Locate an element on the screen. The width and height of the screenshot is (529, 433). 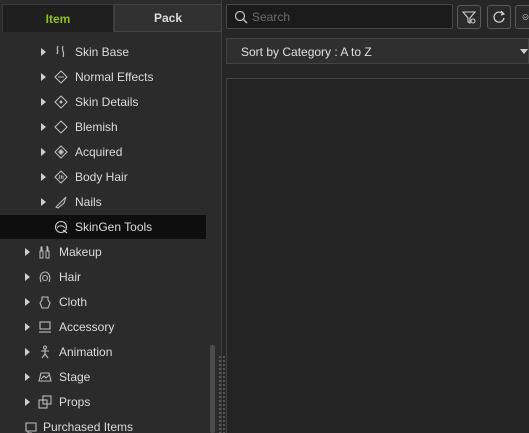
purchased-items-icon is located at coordinates (31, 426).